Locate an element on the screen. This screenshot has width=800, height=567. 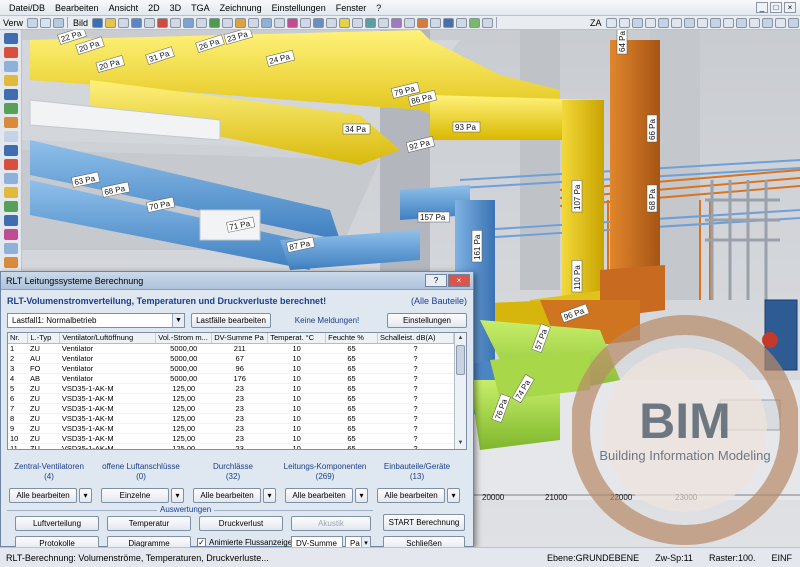
ventilatoren-bearbeiten-button: Alle bearbeiten is located at coordinates (43, 495).